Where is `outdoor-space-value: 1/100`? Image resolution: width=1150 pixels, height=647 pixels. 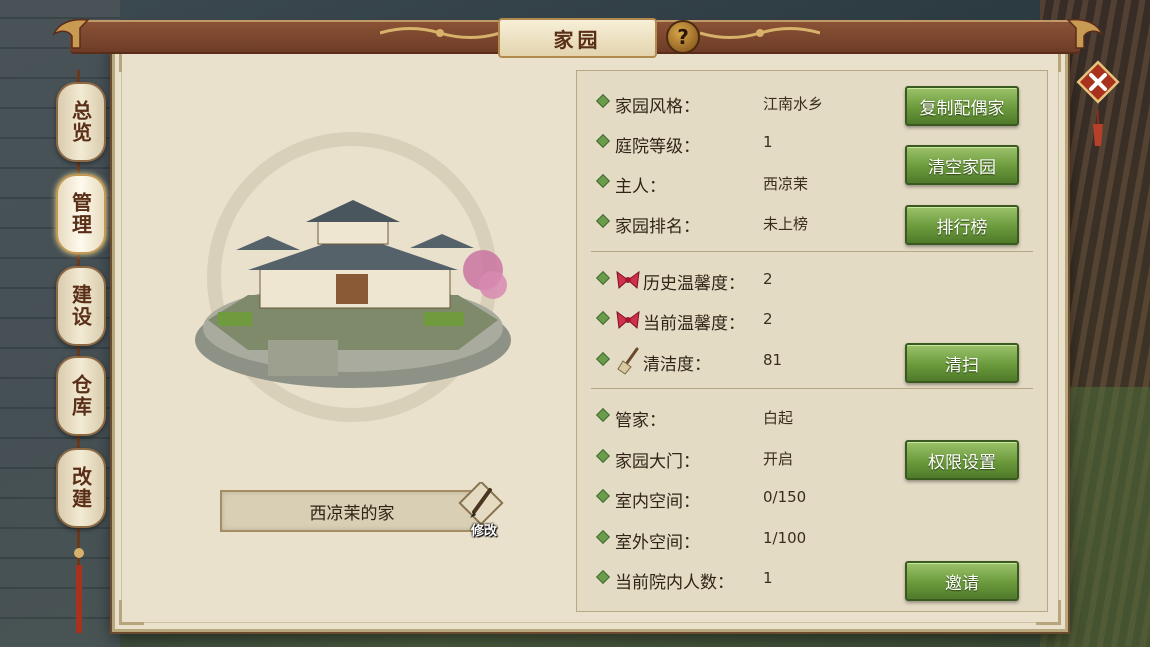
outdoor-space-value: 1/100 is located at coordinates (785, 538).